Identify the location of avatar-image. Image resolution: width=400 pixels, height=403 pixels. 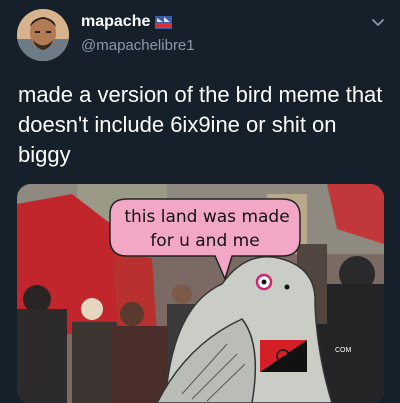
(43, 35).